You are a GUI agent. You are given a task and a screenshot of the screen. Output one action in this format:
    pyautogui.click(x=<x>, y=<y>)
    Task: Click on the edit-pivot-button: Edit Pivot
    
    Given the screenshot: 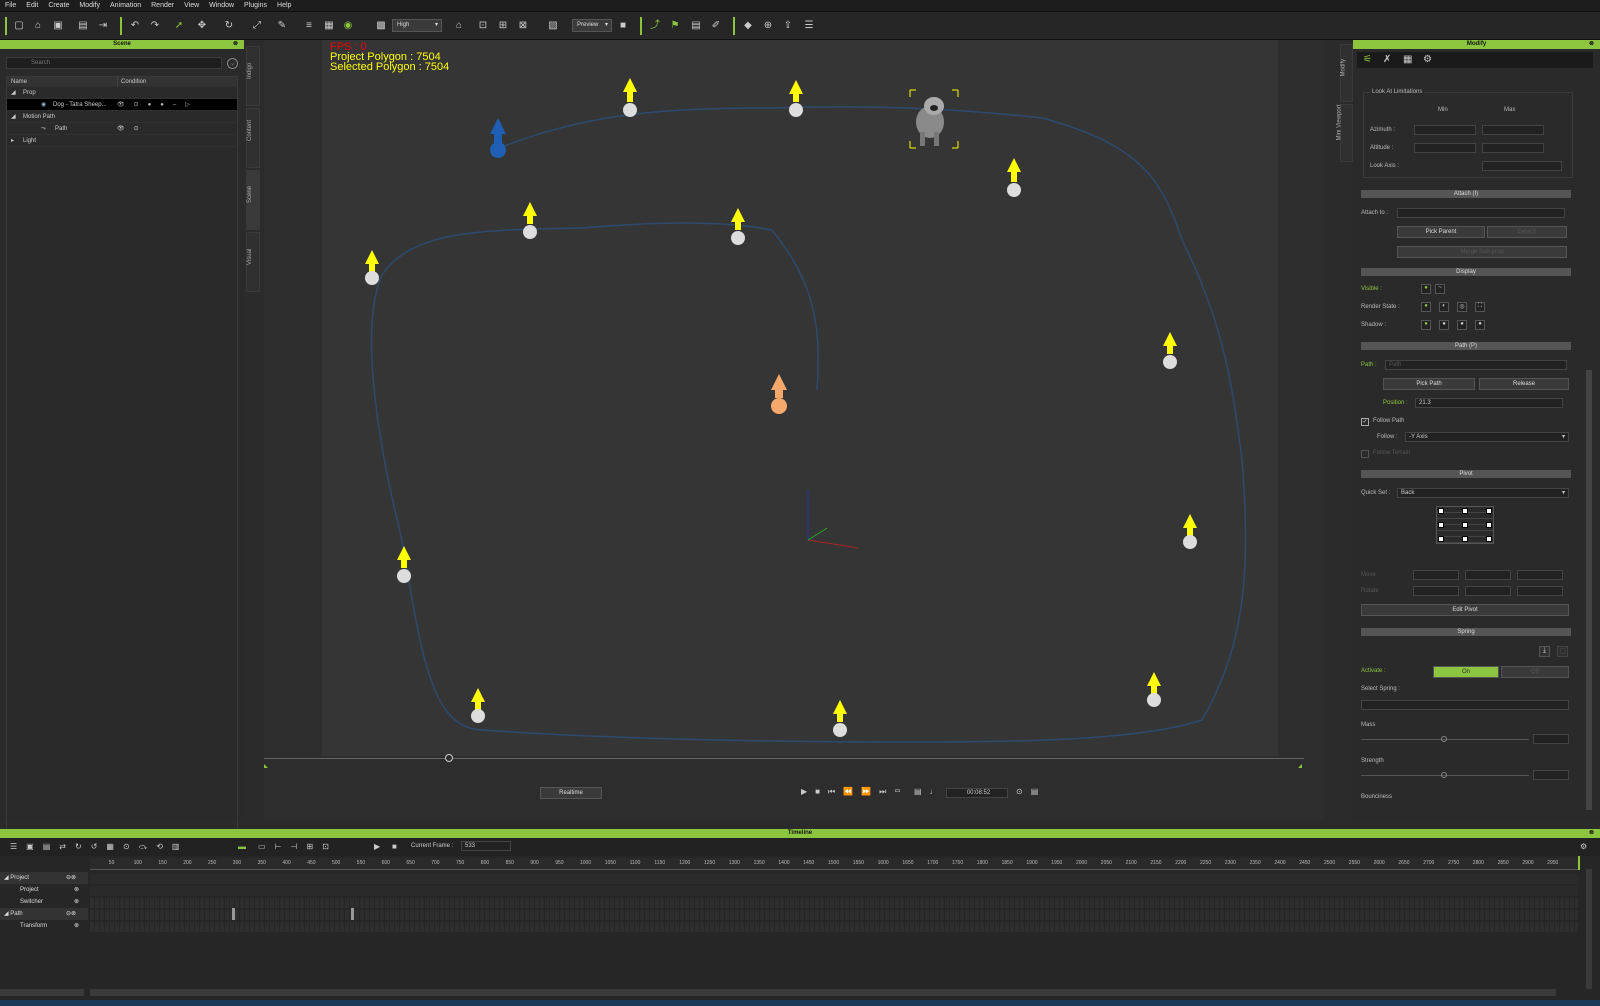 What is the action you would take?
    pyautogui.click(x=1465, y=610)
    